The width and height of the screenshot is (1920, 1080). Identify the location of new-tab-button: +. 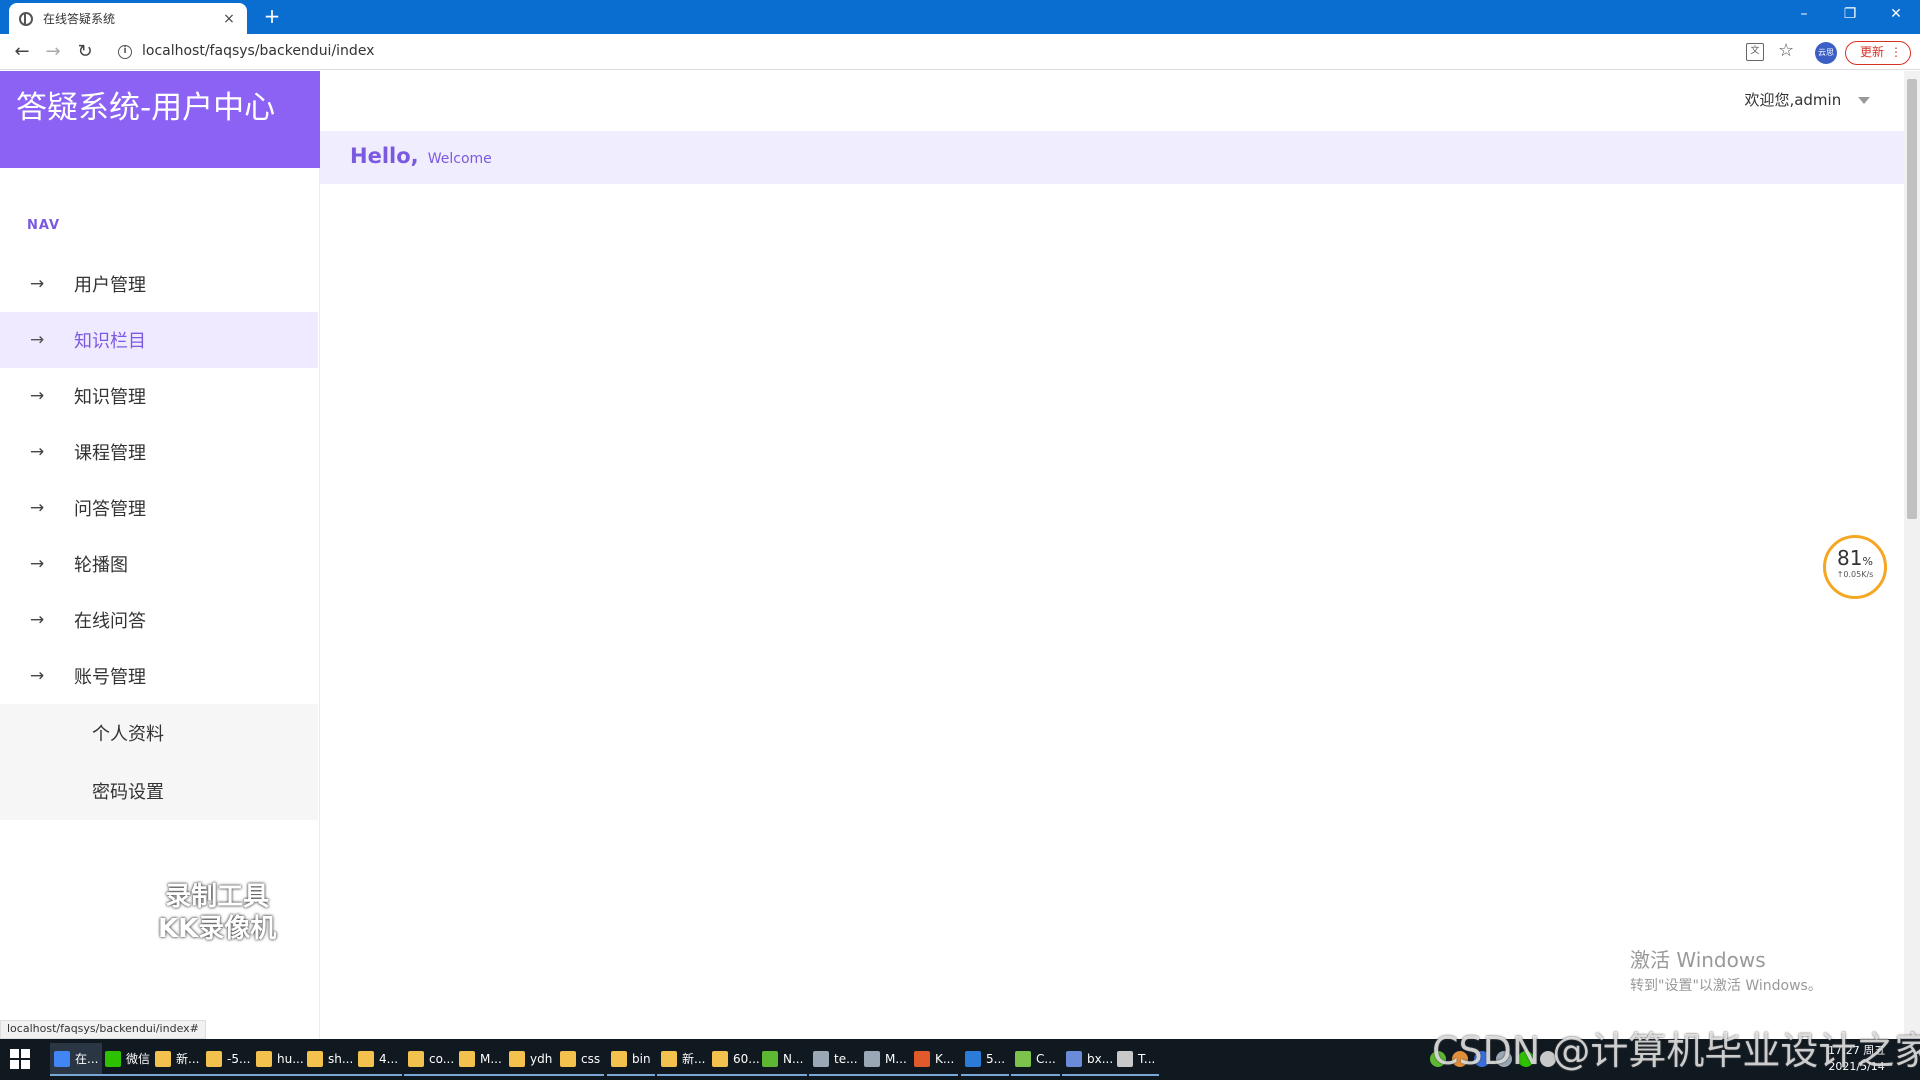
(272, 16).